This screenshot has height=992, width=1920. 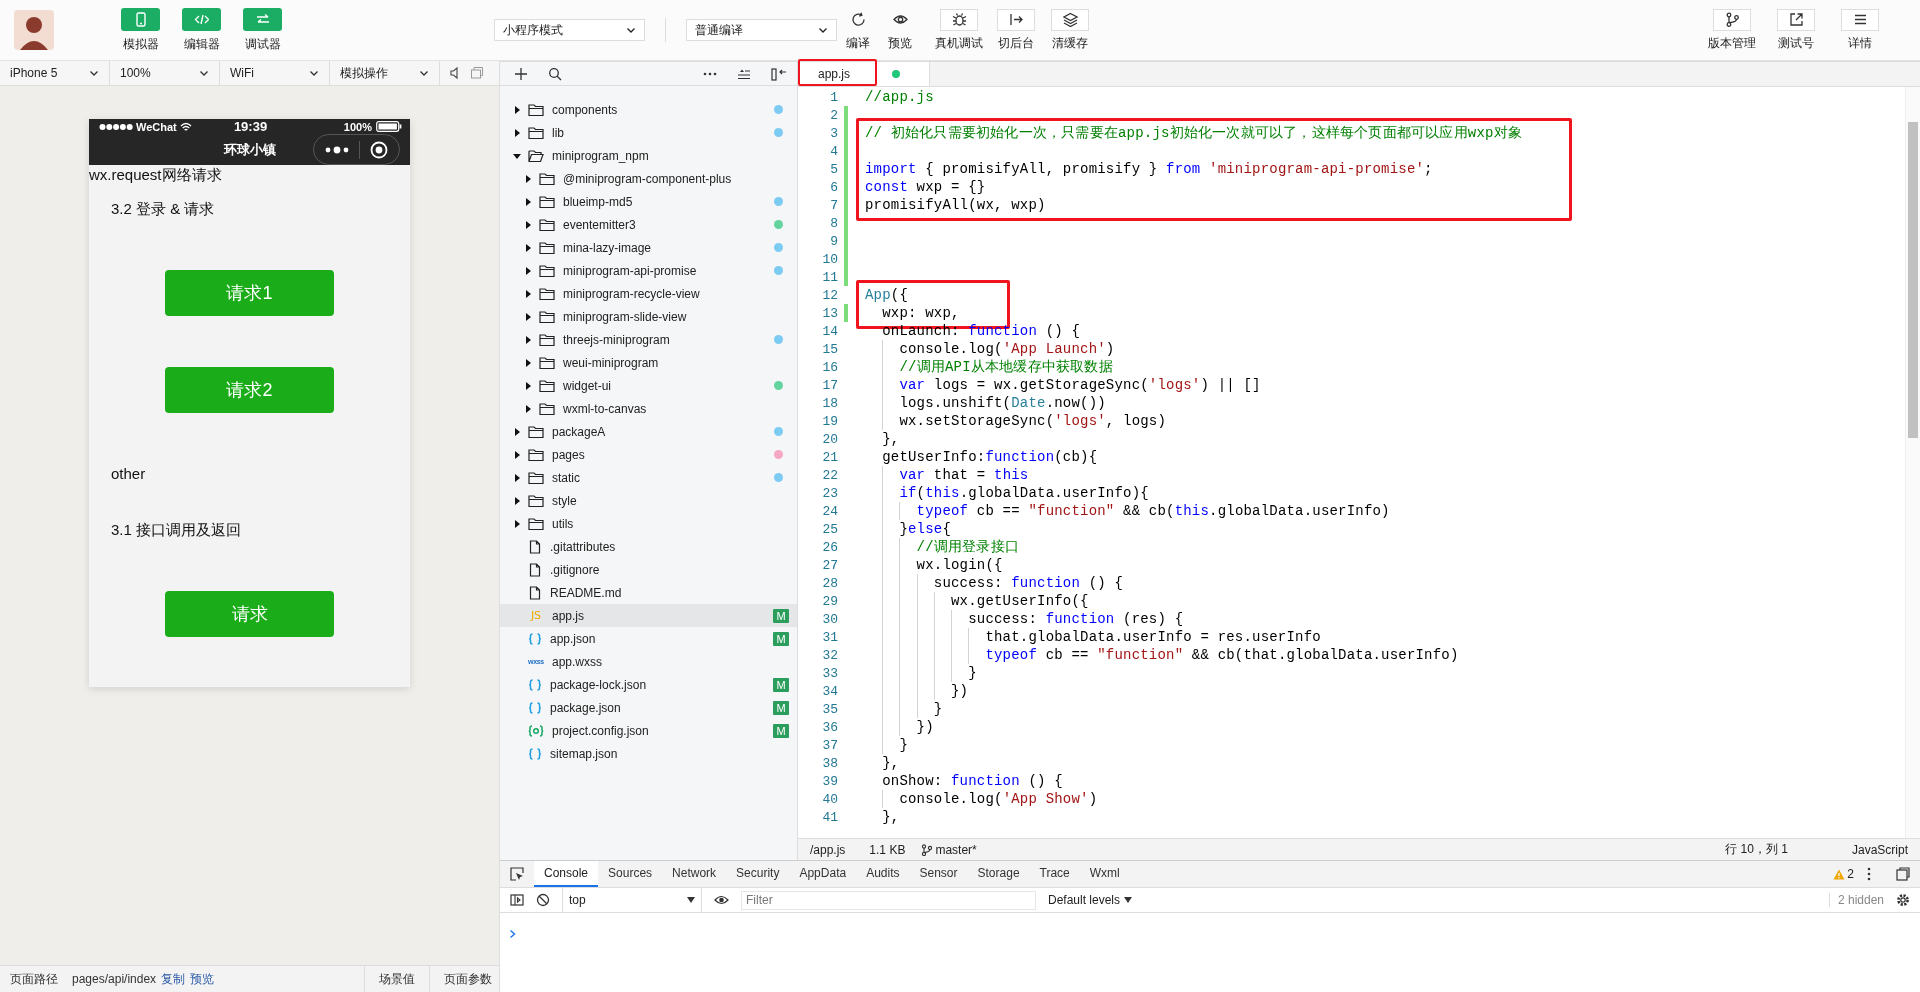 I want to click on tree-item: .gitignore, so click(x=648, y=569).